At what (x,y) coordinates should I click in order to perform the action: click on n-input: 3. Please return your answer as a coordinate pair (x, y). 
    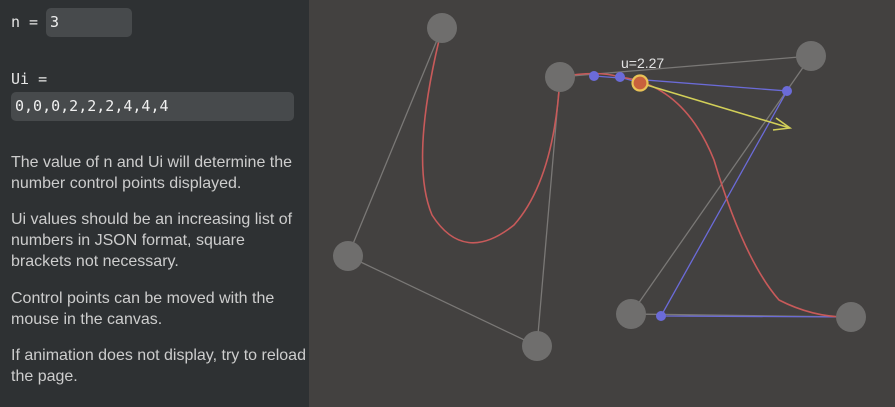
    Looking at the image, I should click on (89, 22).